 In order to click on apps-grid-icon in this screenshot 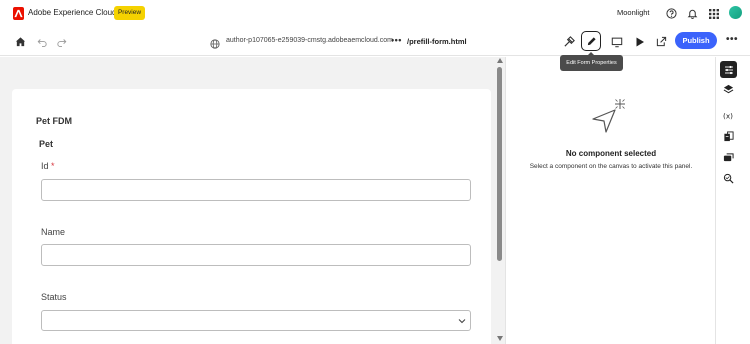, I will do `click(713, 13)`.